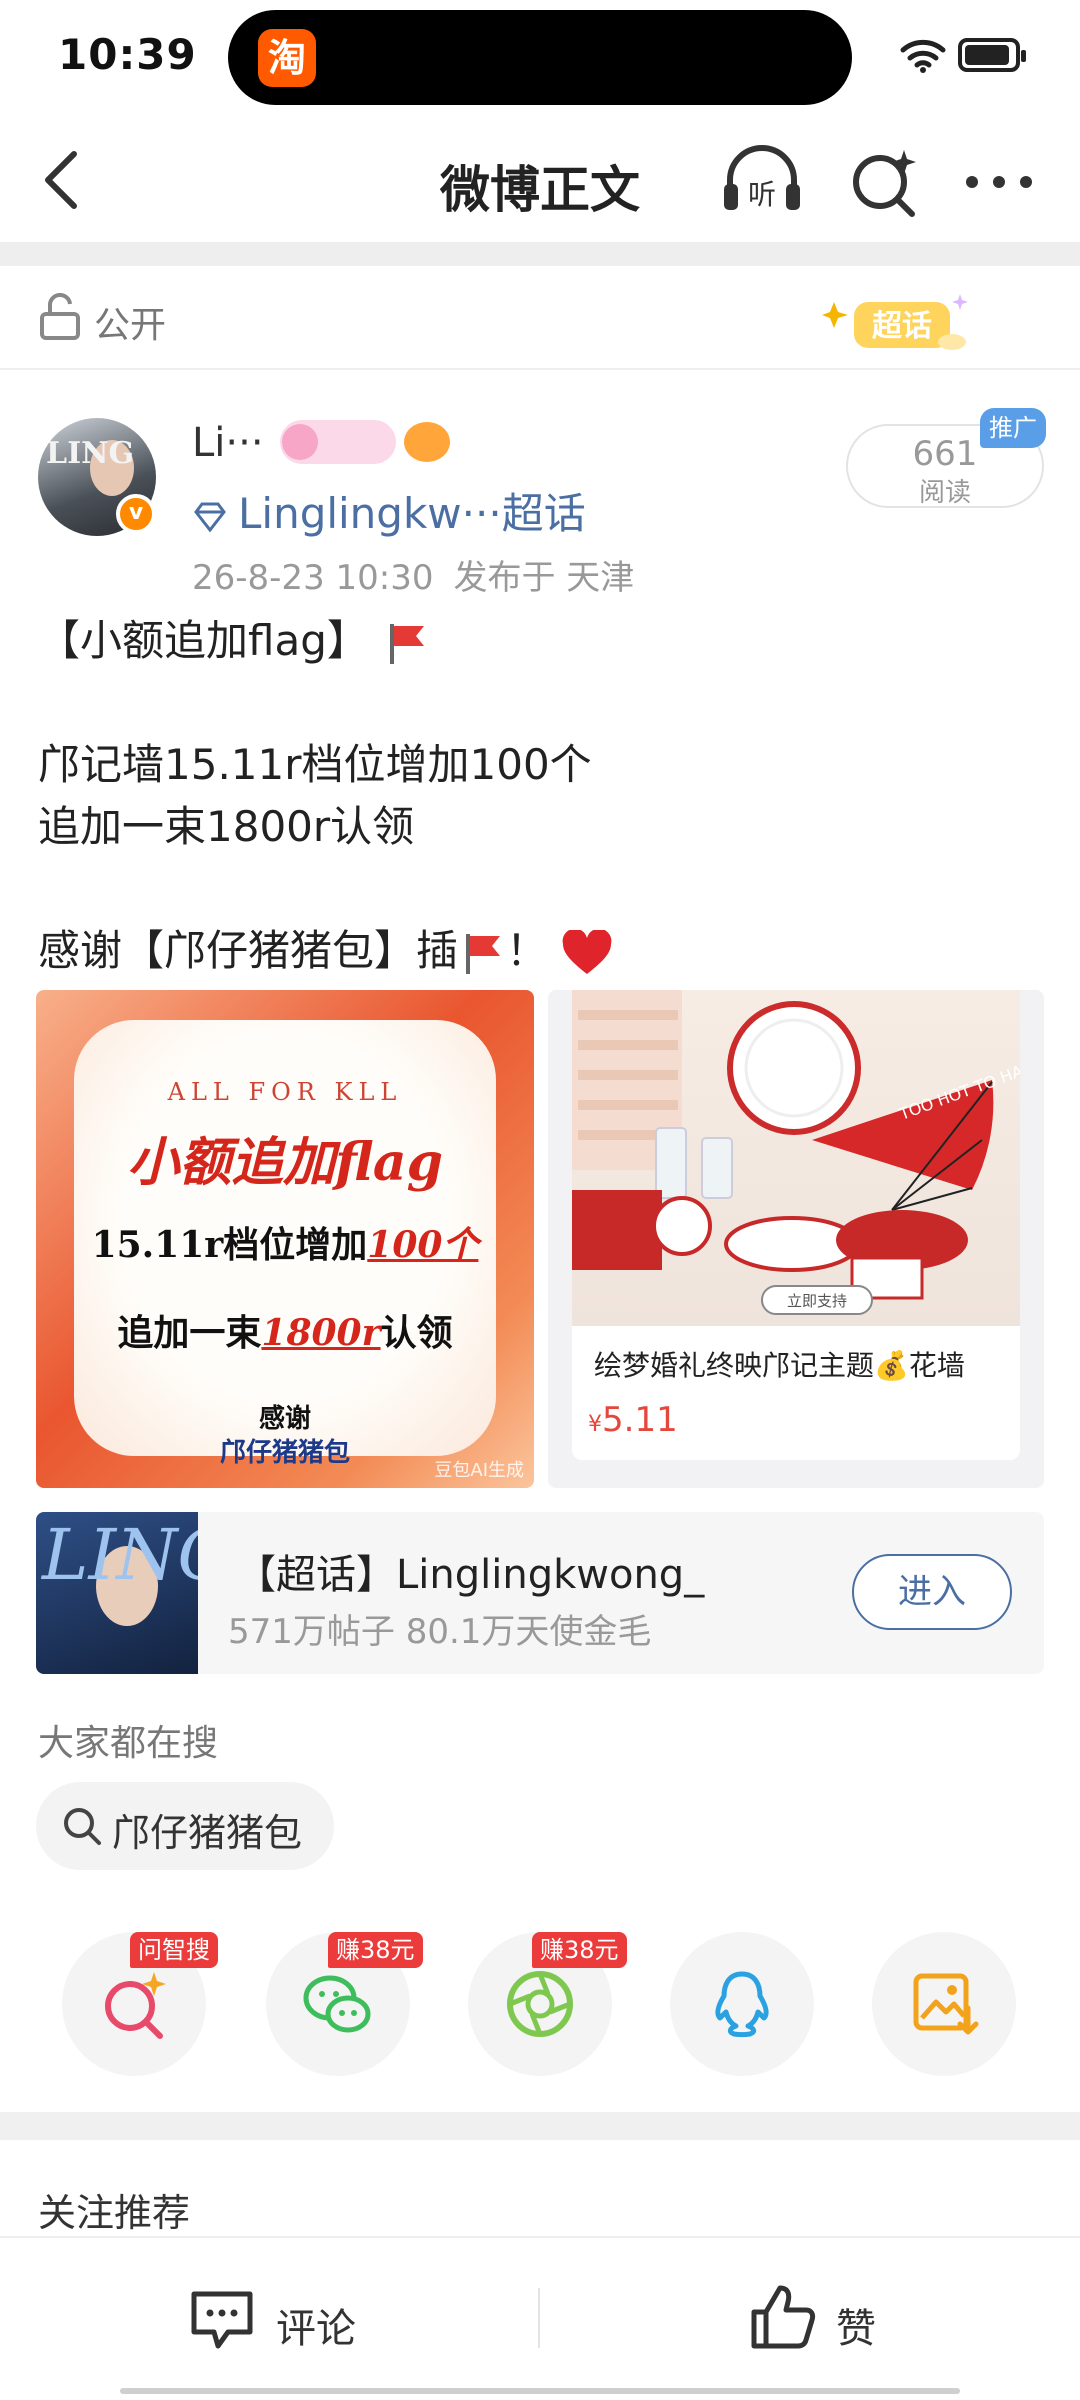  Describe the element at coordinates (992, 55) in the screenshot. I see `battery-icon` at that location.